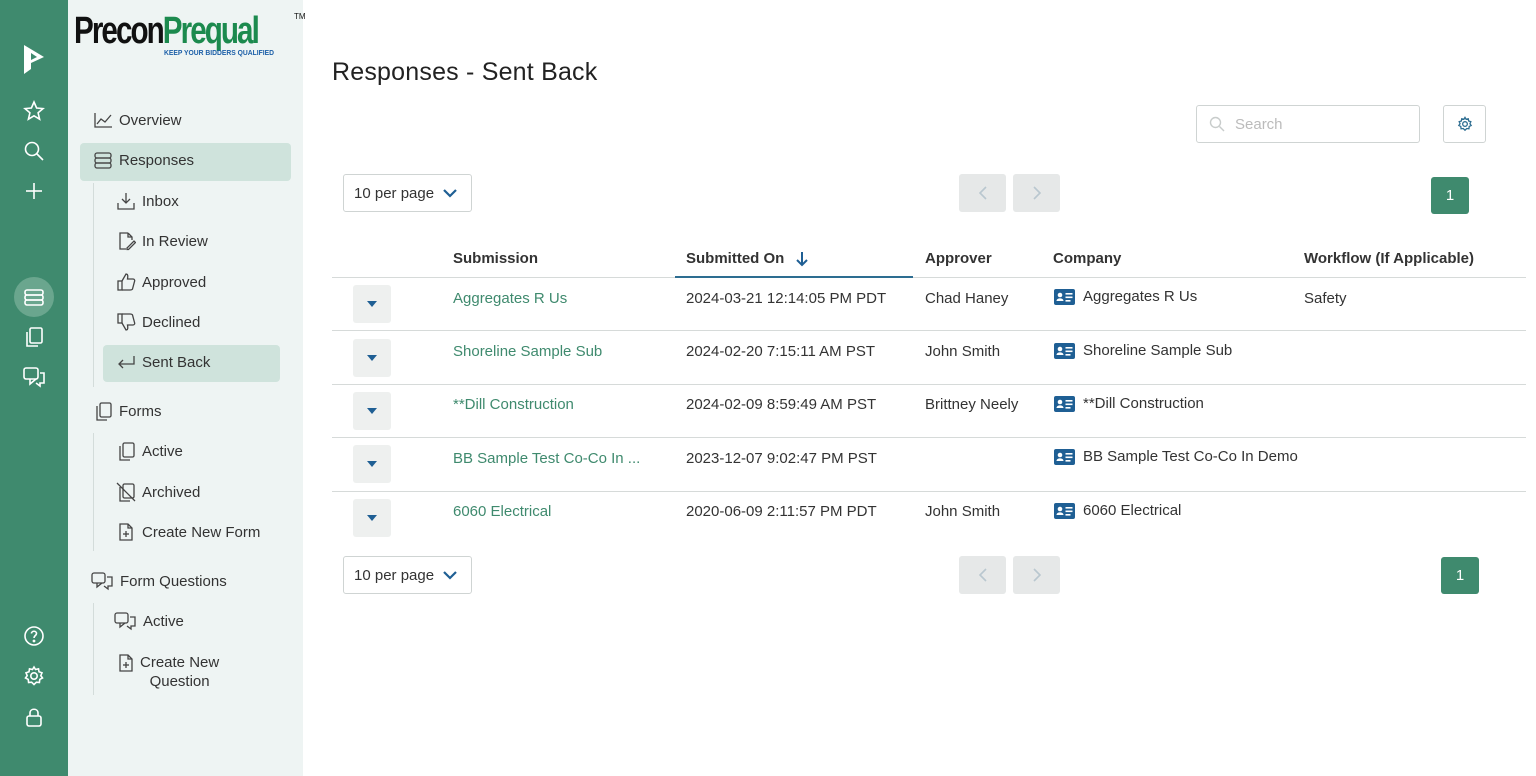  What do you see at coordinates (167, 673) in the screenshot?
I see `sidebar-item-create-new-question: Create New Question` at bounding box center [167, 673].